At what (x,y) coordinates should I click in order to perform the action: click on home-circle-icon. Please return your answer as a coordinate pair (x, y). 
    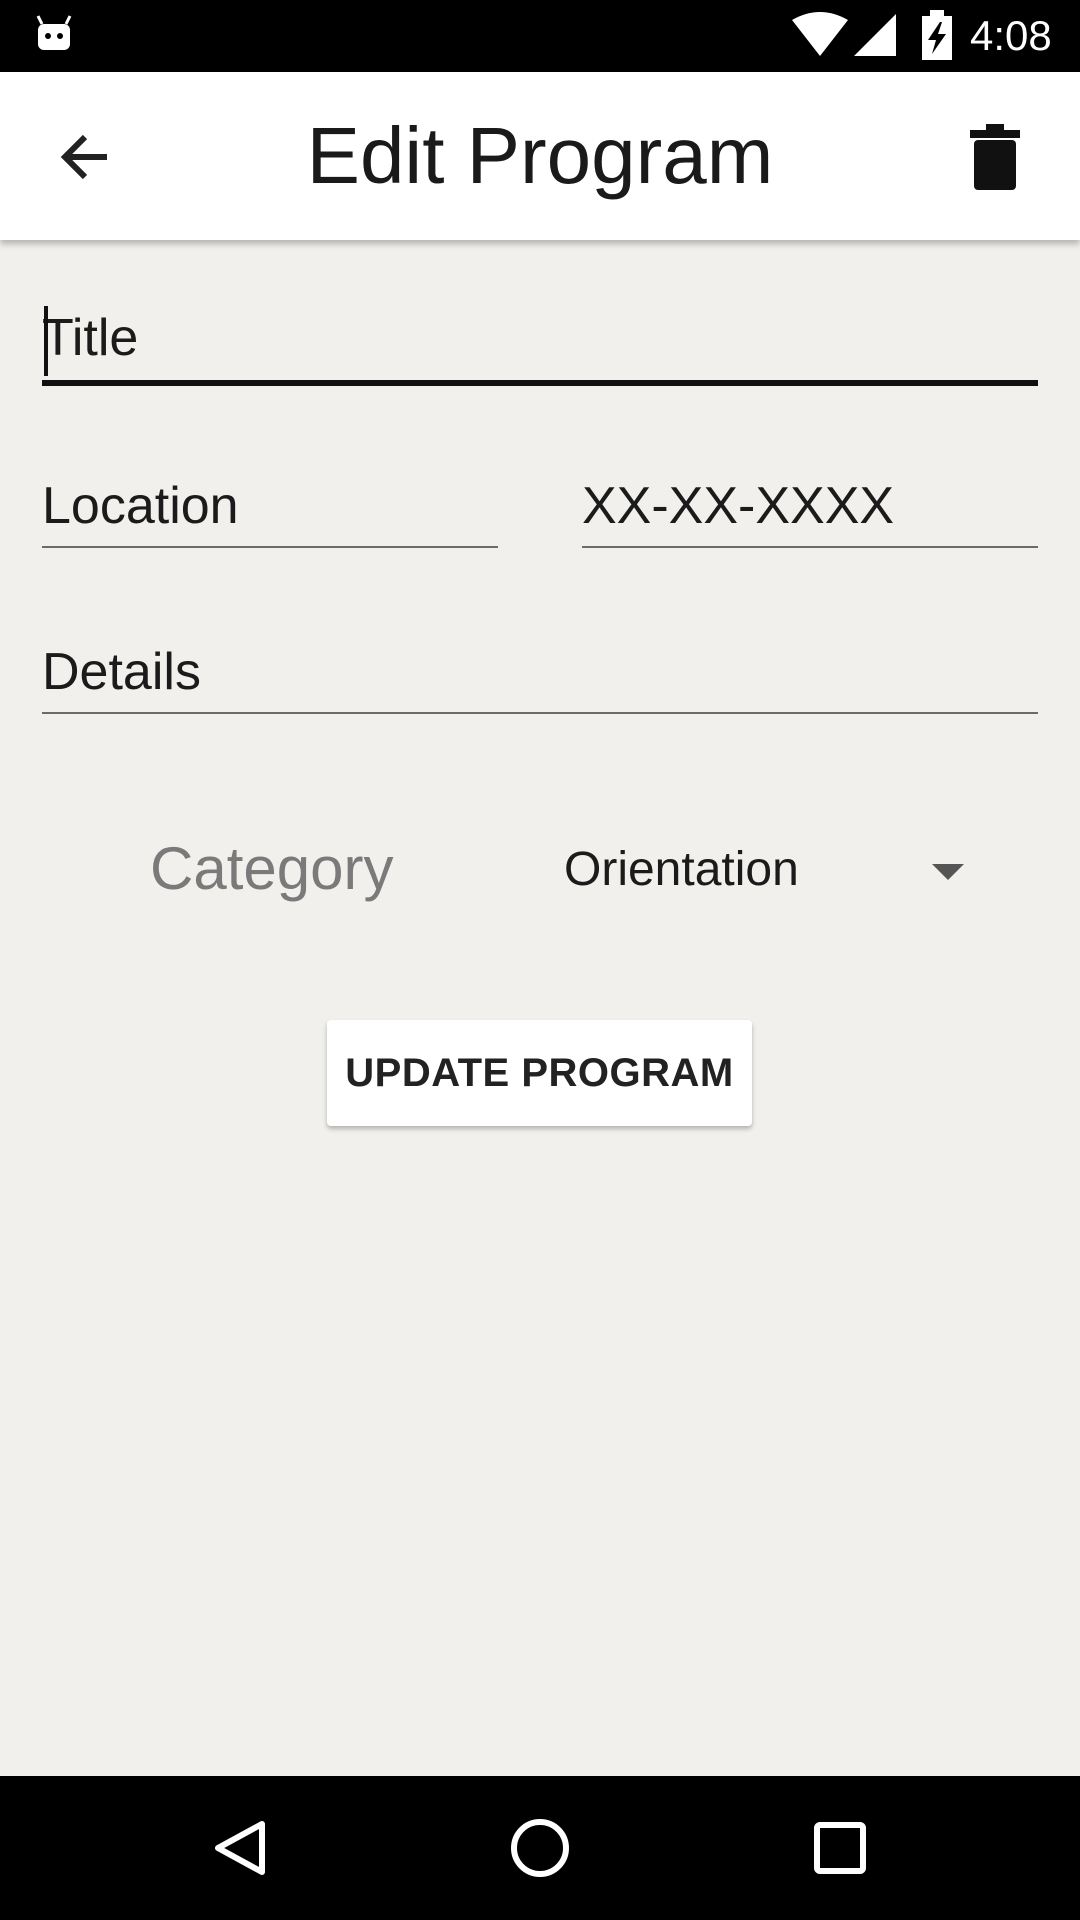
    Looking at the image, I should click on (540, 1848).